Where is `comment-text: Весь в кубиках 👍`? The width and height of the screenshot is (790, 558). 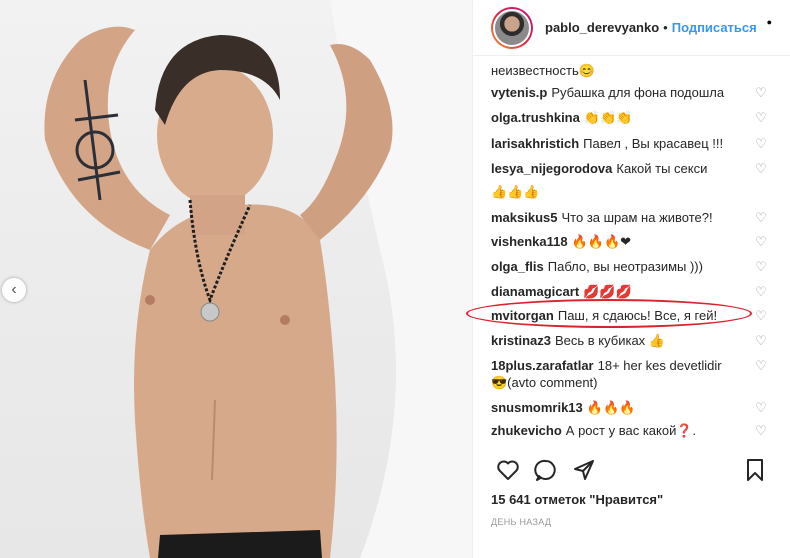
comment-text: Весь в кубиках 👍 is located at coordinates (609, 340).